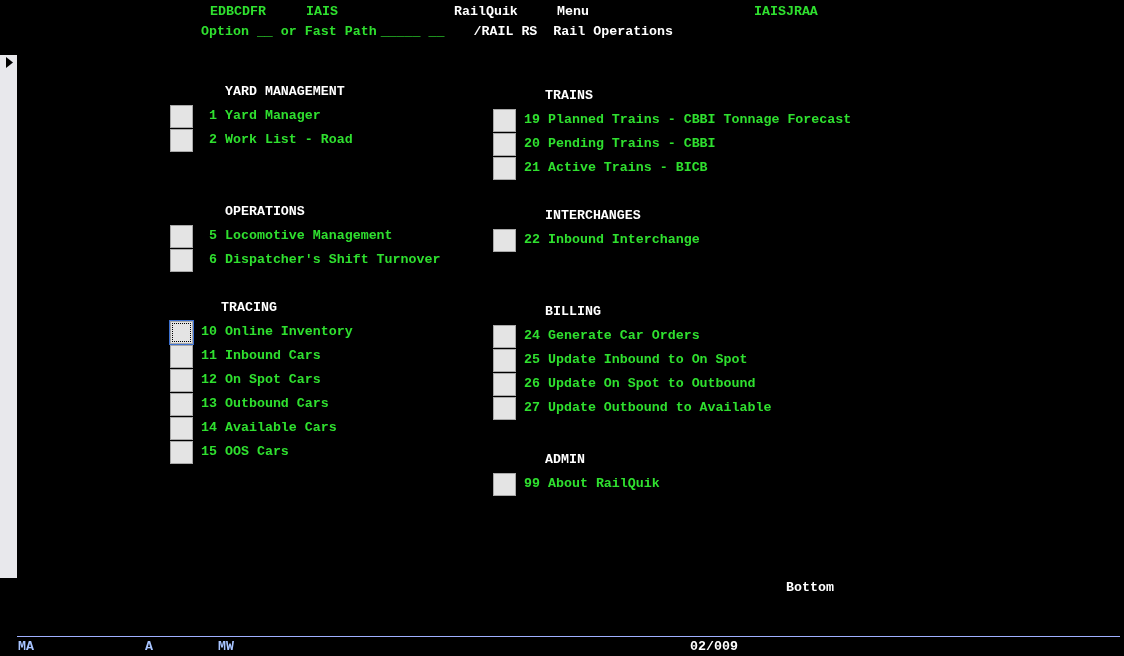 This screenshot has width=1124, height=656. Describe the element at coordinates (660, 408) in the screenshot. I see `menu-option-label: Update Outbound to Available` at that location.